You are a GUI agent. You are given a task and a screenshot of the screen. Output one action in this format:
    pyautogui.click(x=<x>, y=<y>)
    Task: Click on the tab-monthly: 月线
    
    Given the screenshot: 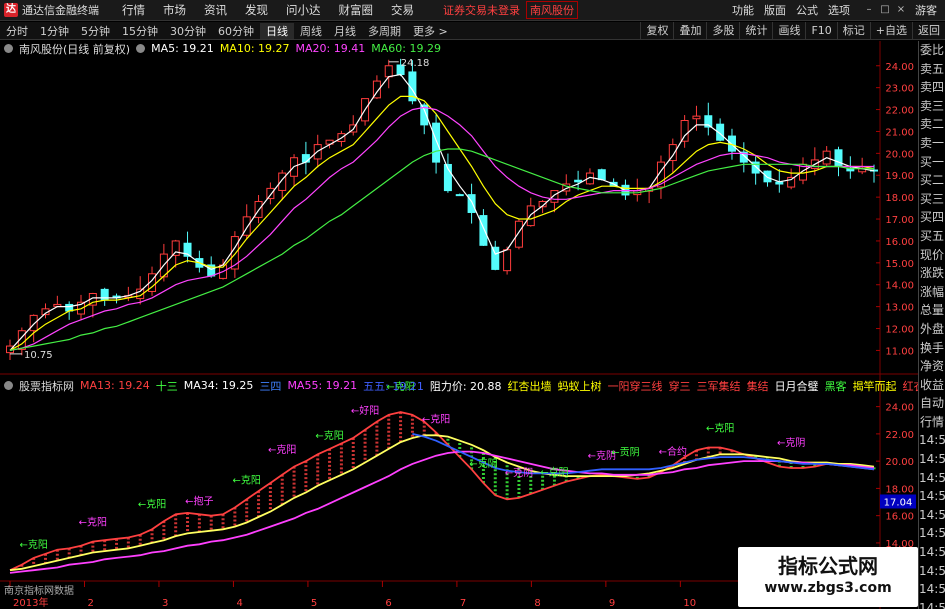 What is the action you would take?
    pyautogui.click(x=345, y=31)
    